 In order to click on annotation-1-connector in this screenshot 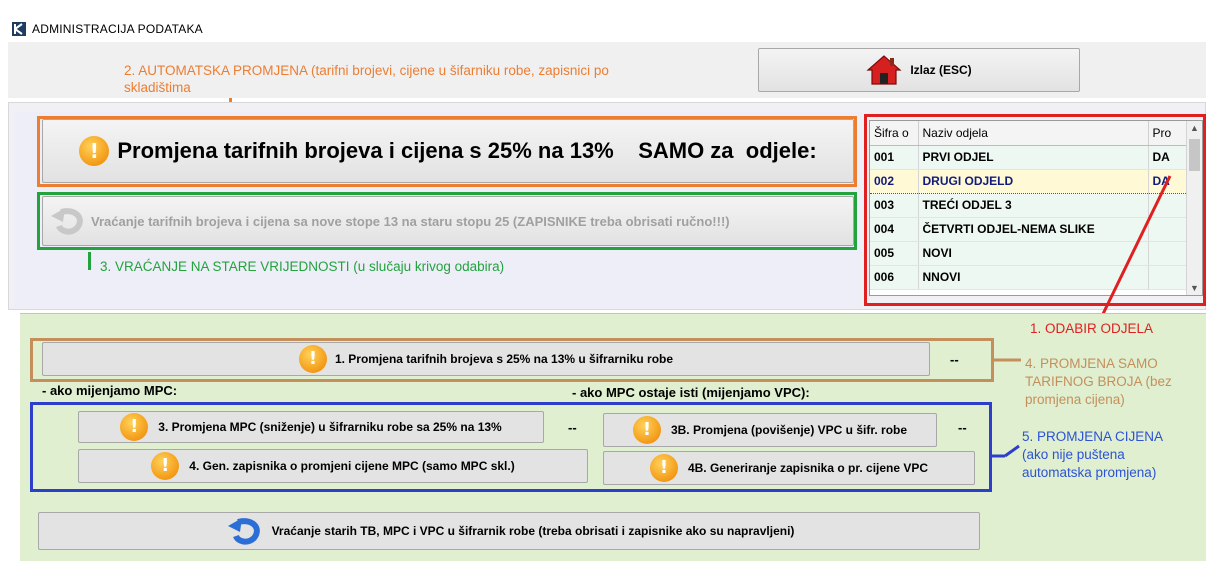, I will do `click(1136, 246)`.